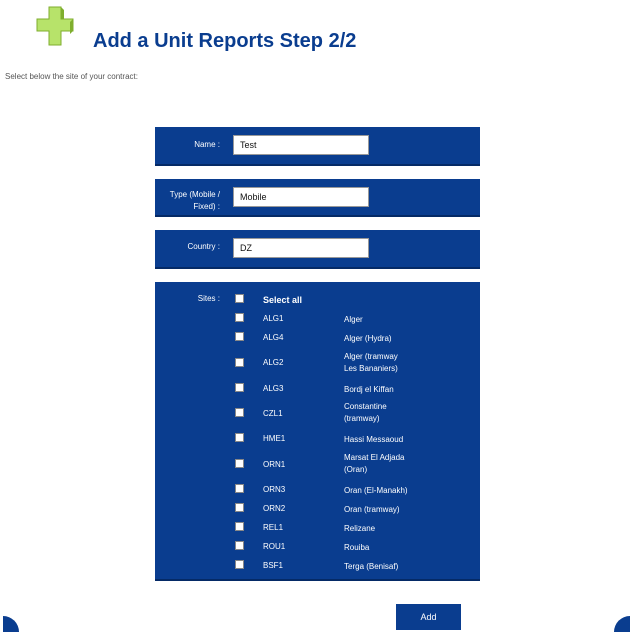  What do you see at coordinates (357, 547) in the screenshot?
I see `site-name: Rouiba` at bounding box center [357, 547].